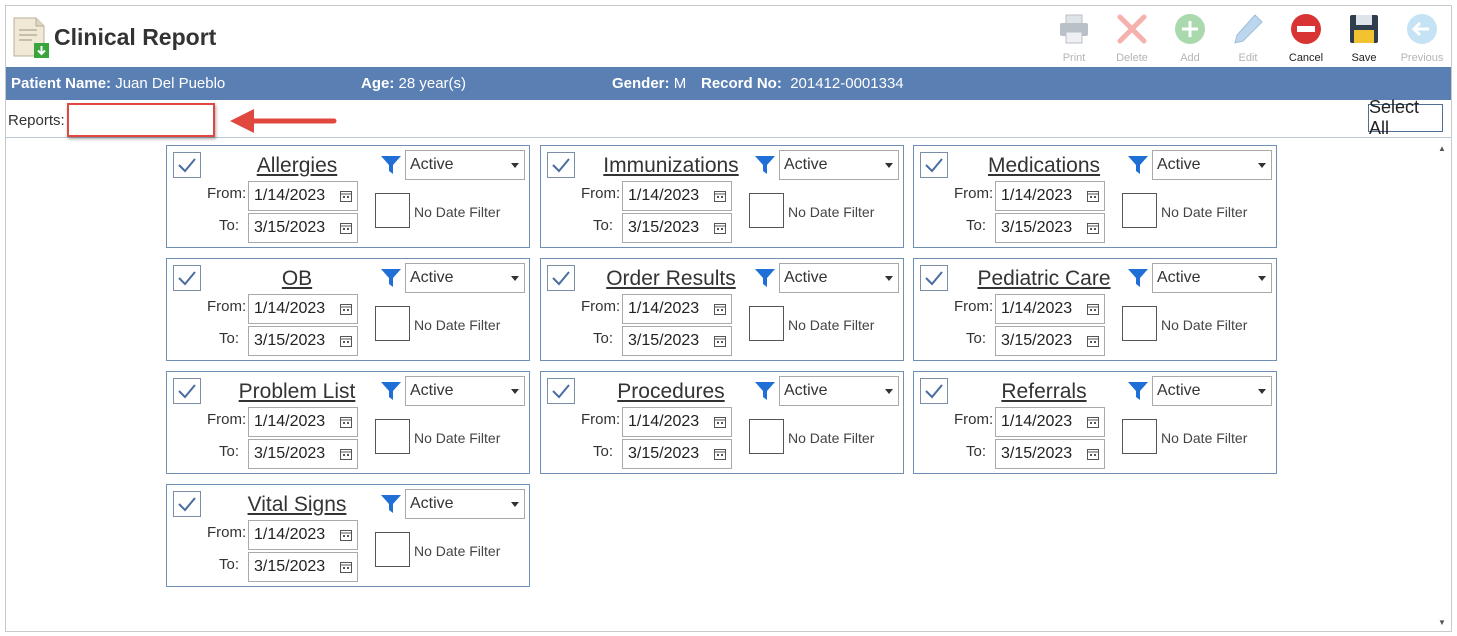  Describe the element at coordinates (1422, 38) in the screenshot. I see `previous-button: Previous` at that location.